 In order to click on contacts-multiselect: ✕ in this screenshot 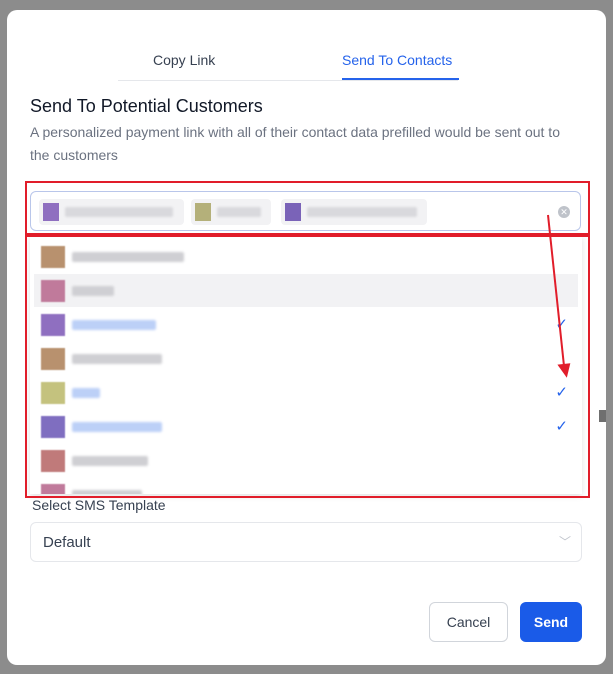, I will do `click(305, 211)`.